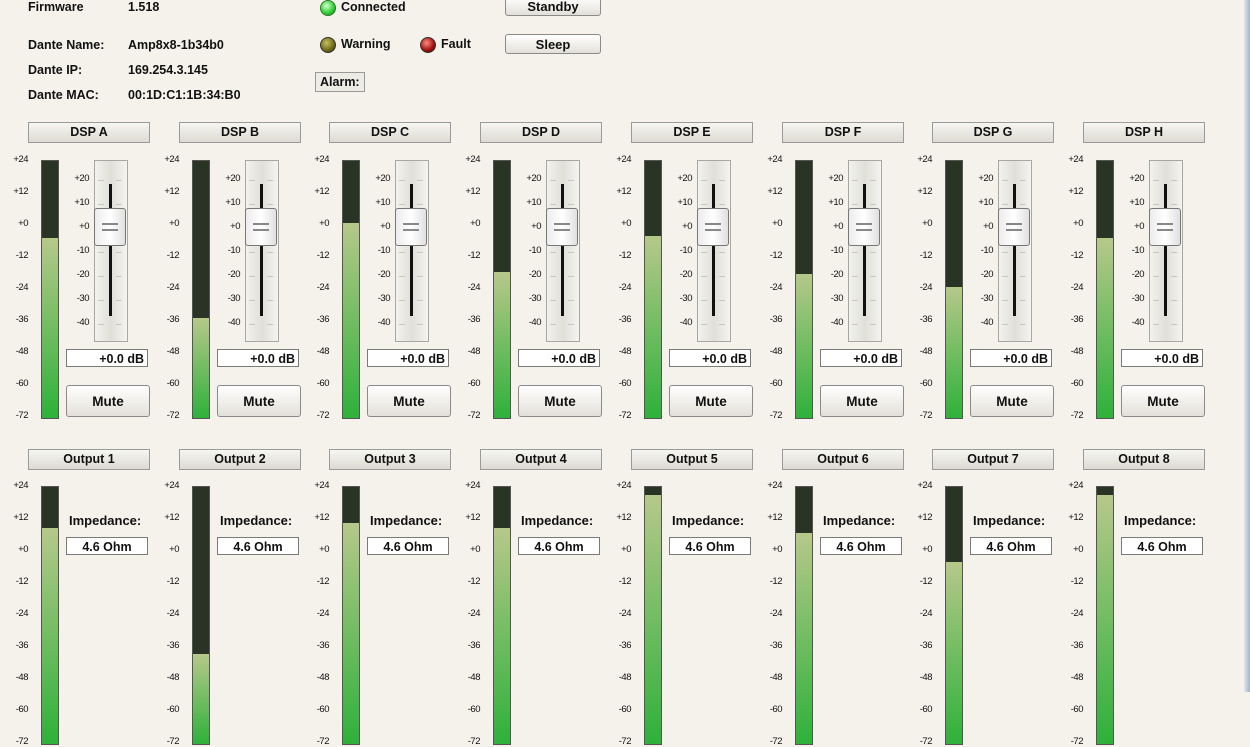 This screenshot has height=747, width=1250. Describe the element at coordinates (232, 178) in the screenshot. I see `fader-scale-label: +20` at that location.